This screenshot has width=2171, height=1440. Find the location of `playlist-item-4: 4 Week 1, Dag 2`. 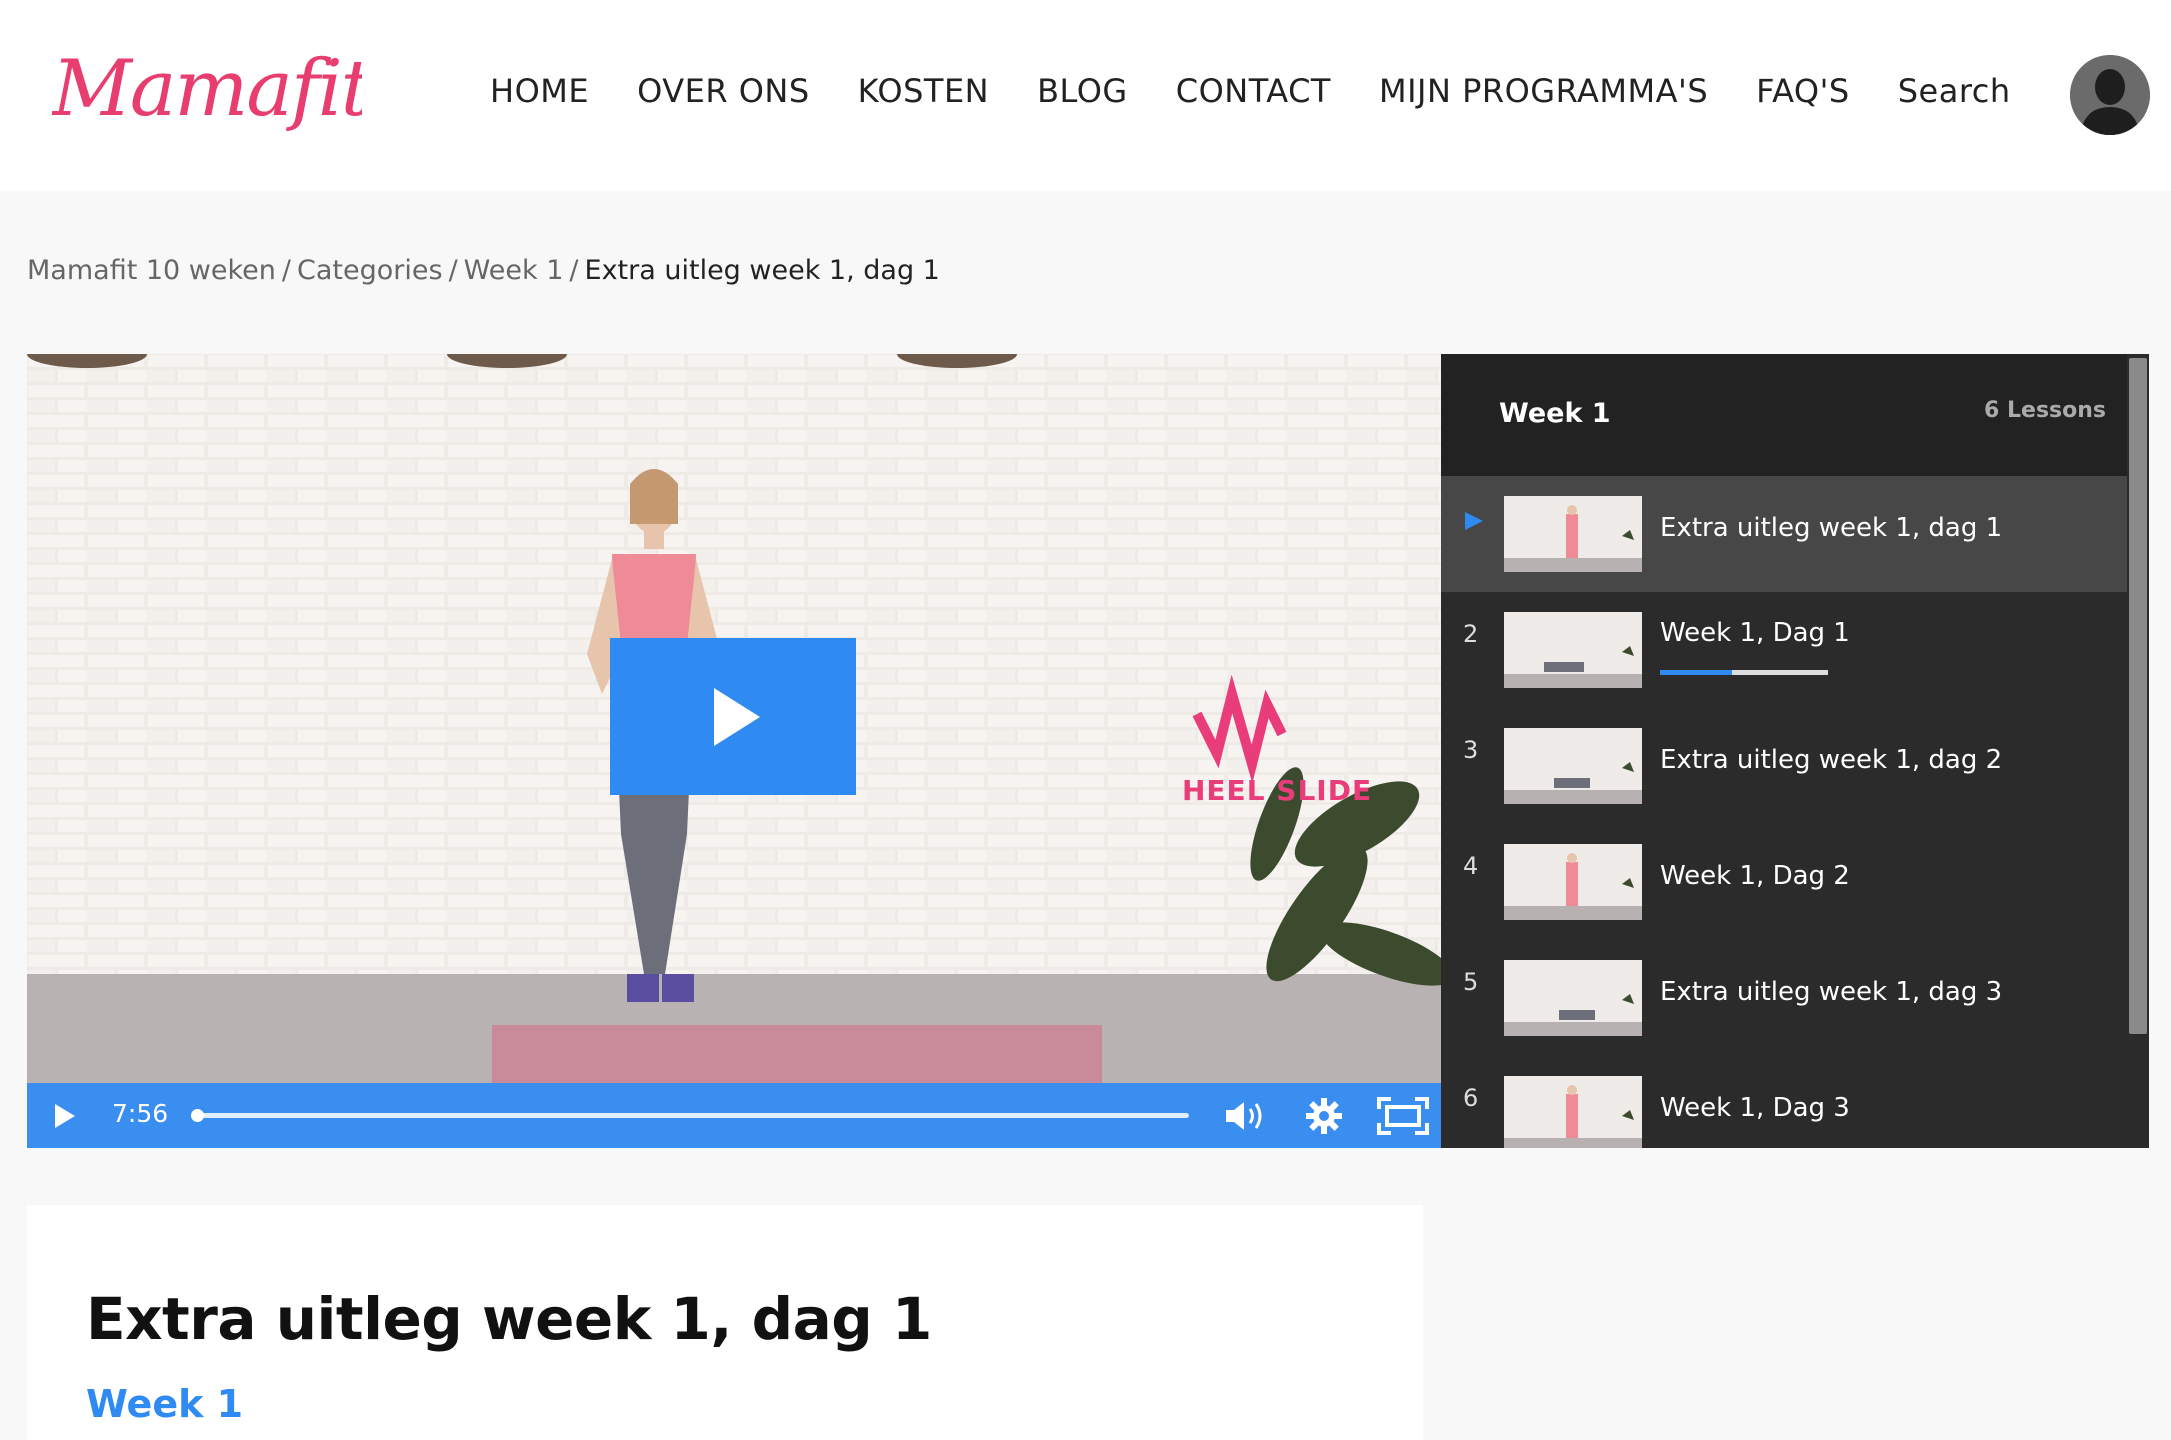

playlist-item-4: 4 Week 1, Dag 2 is located at coordinates (1784, 882).